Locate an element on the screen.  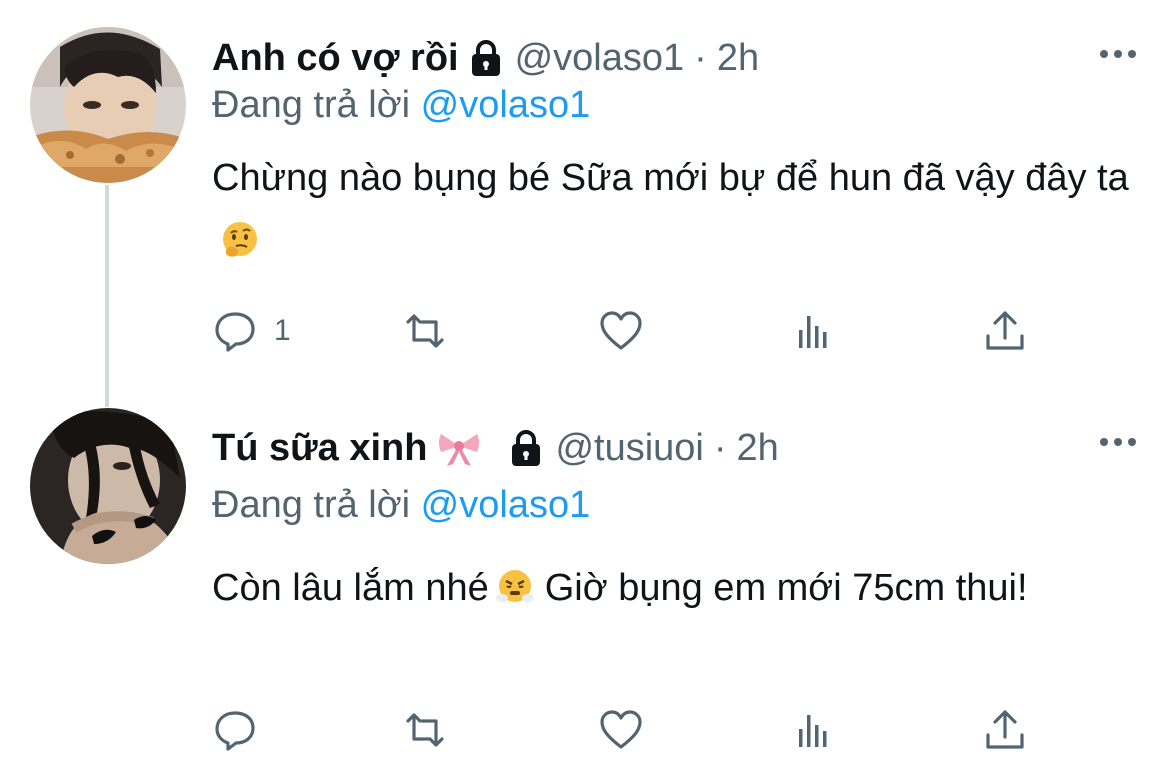
tweet-actions: 1 is located at coordinates (627, 331).